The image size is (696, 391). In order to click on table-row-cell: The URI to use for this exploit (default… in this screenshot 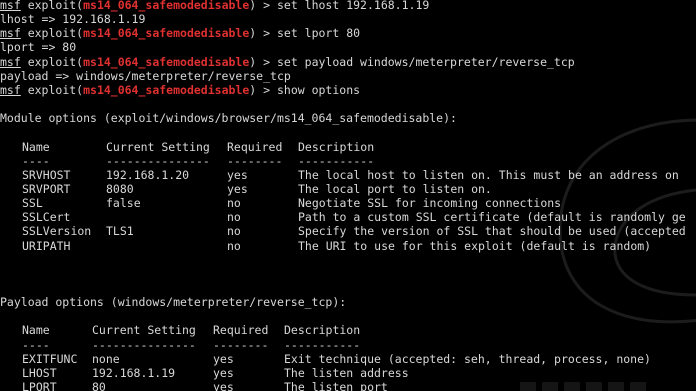, I will do `click(475, 245)`.